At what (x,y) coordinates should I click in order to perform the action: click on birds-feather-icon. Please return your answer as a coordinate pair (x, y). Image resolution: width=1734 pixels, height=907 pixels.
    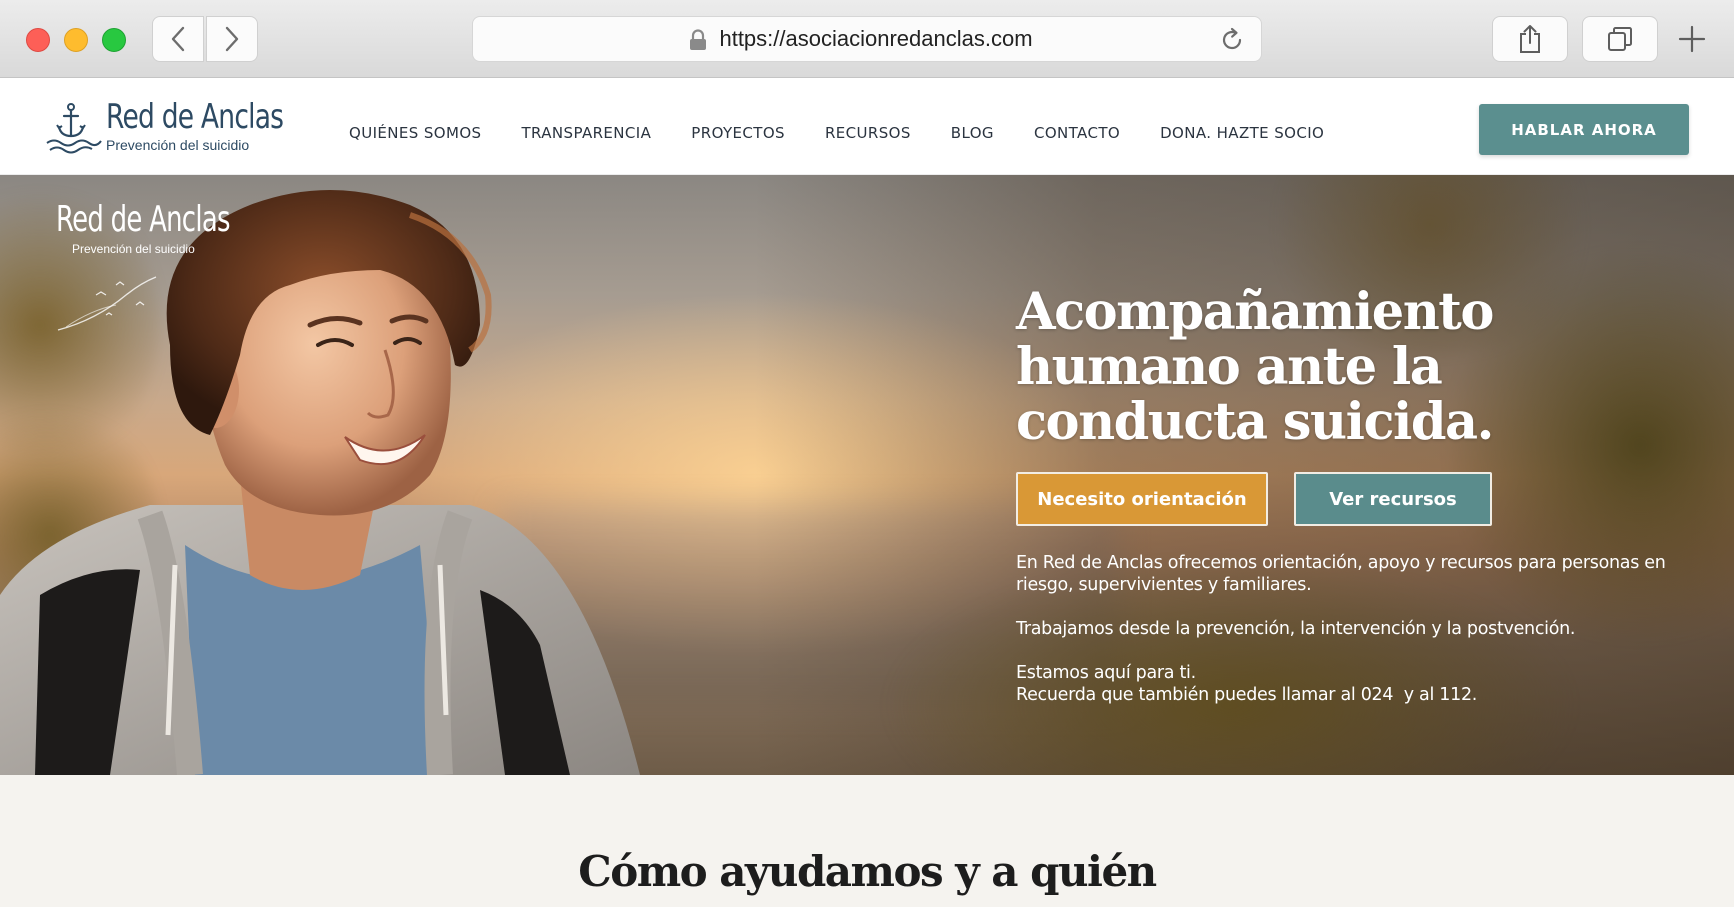
    Looking at the image, I should click on (107, 303).